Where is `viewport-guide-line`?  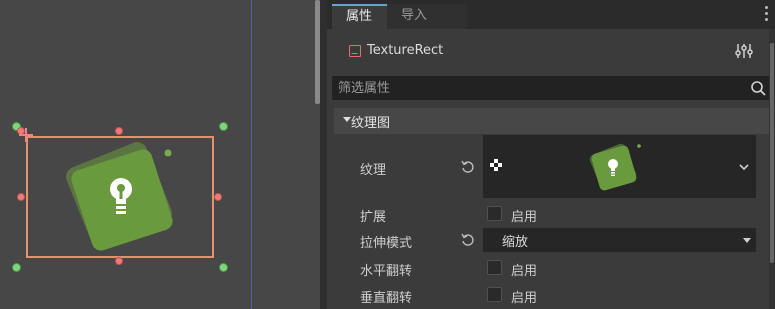 viewport-guide-line is located at coordinates (251, 154).